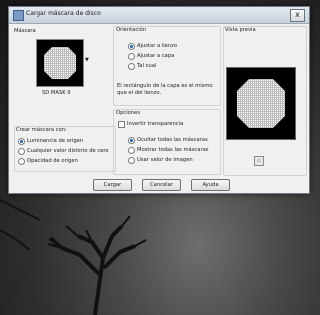 This screenshot has width=320, height=315. What do you see at coordinates (240, 30) in the screenshot?
I see `preview-label: Vista previa` at bounding box center [240, 30].